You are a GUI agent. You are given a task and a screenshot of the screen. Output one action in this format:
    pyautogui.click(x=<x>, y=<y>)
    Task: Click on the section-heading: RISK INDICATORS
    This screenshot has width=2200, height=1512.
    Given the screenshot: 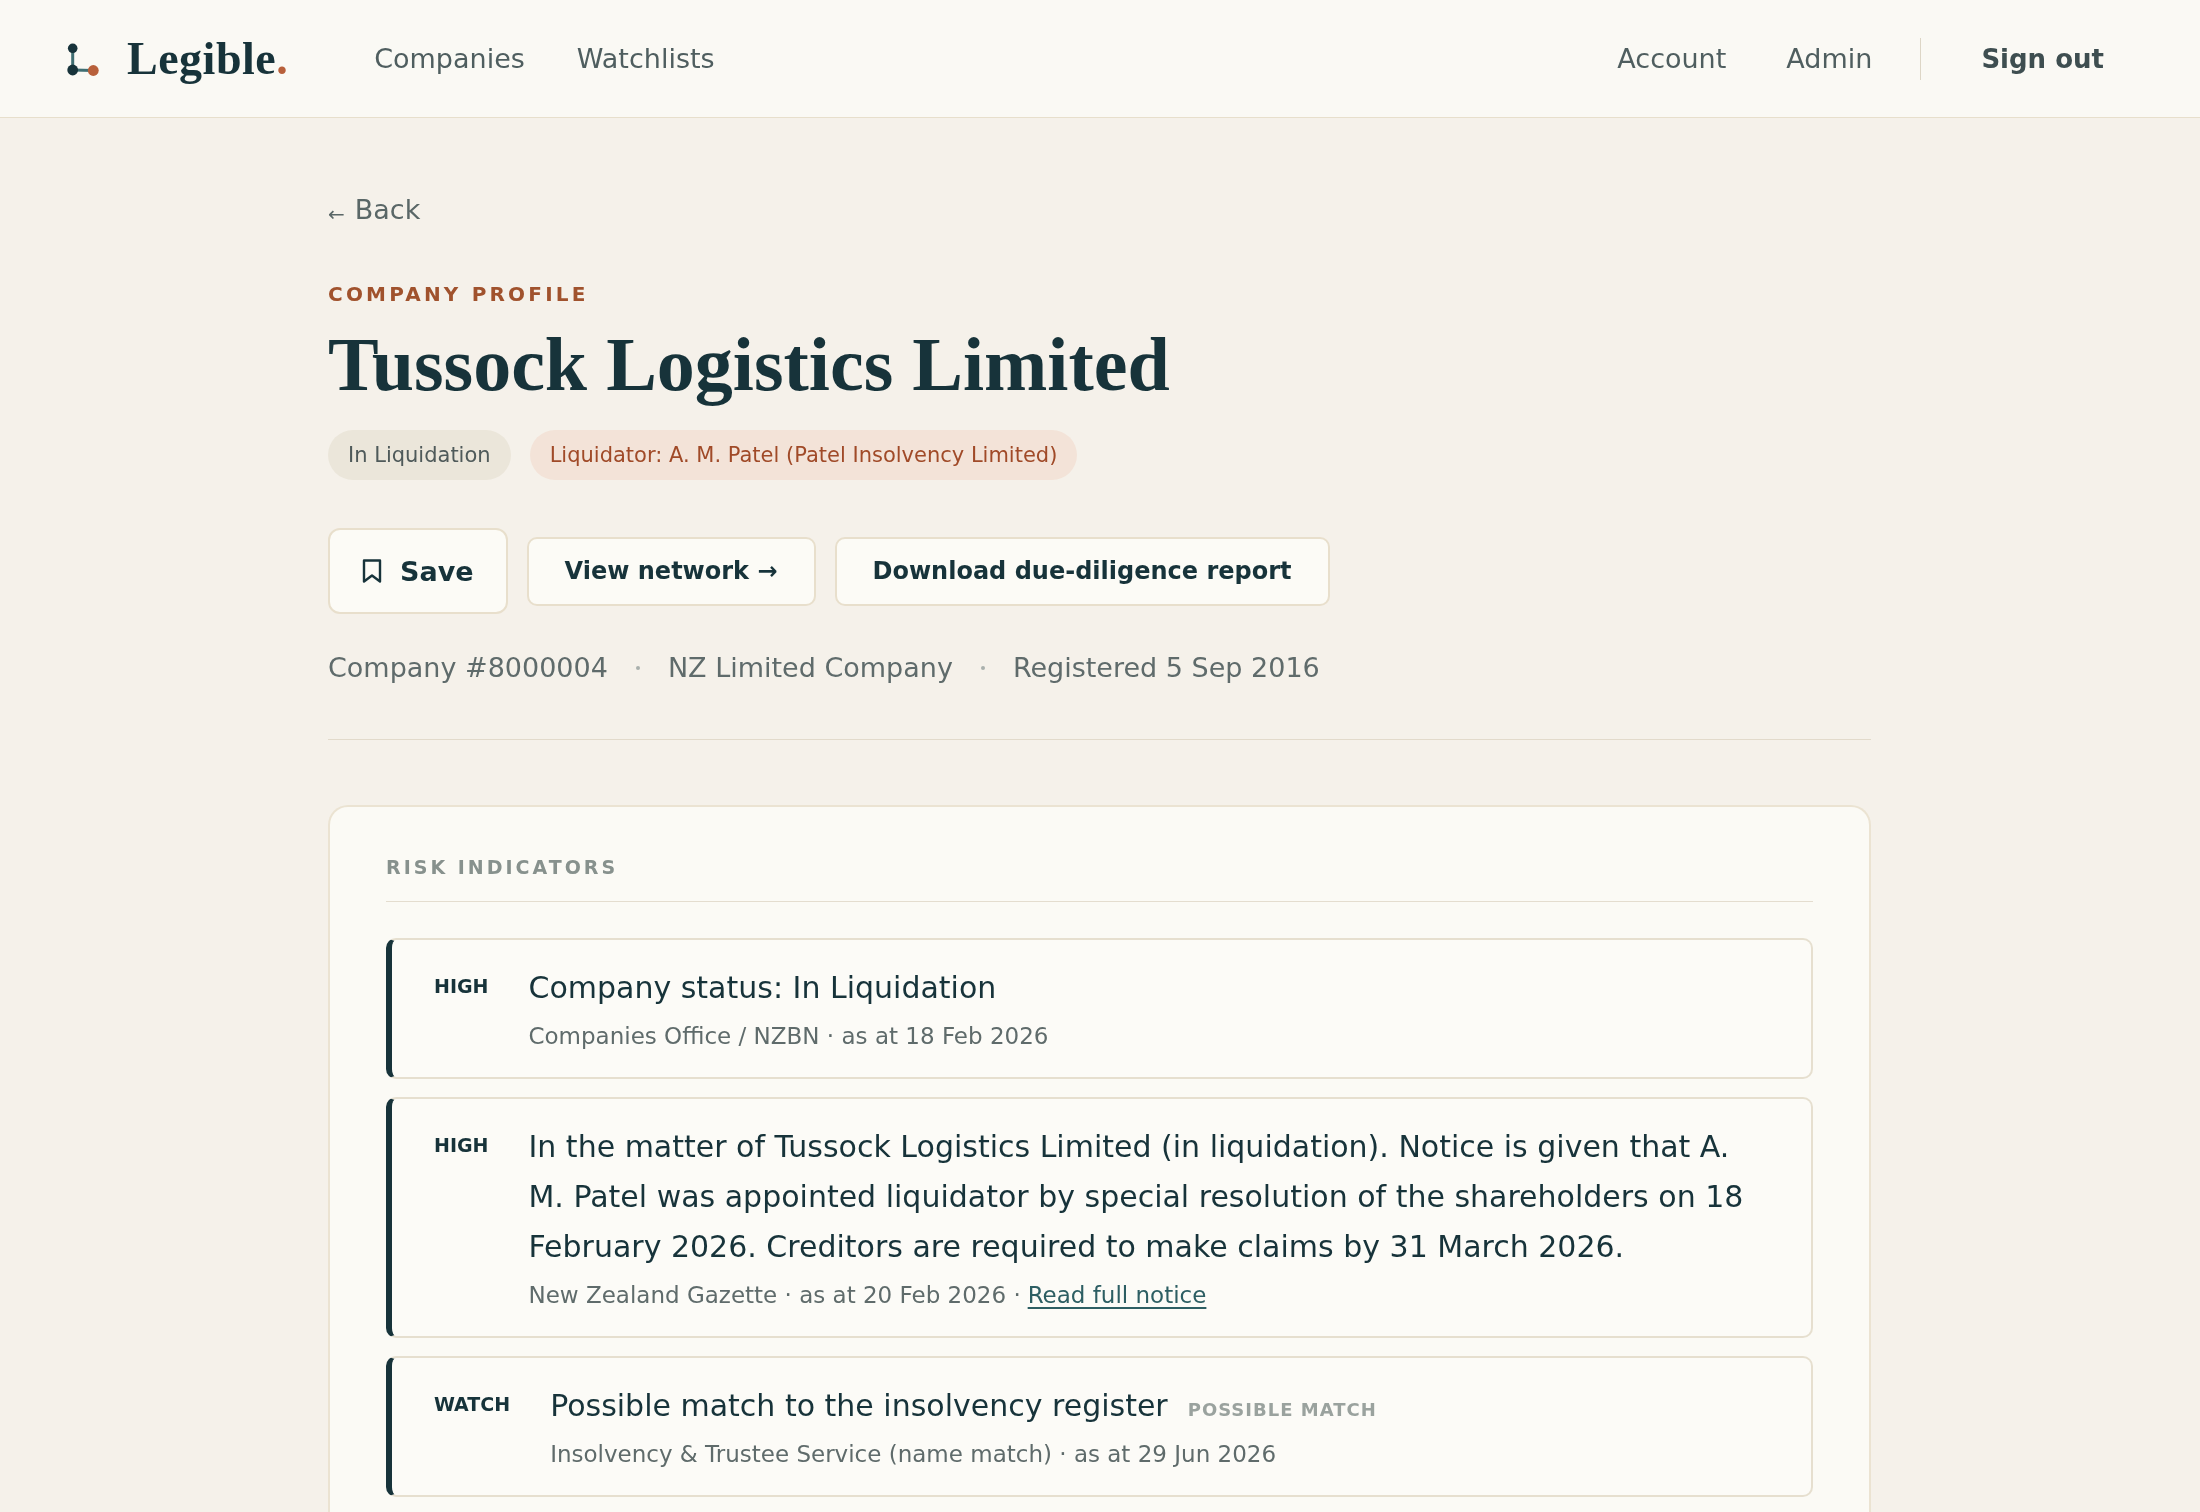 What is the action you would take?
    pyautogui.click(x=503, y=867)
    